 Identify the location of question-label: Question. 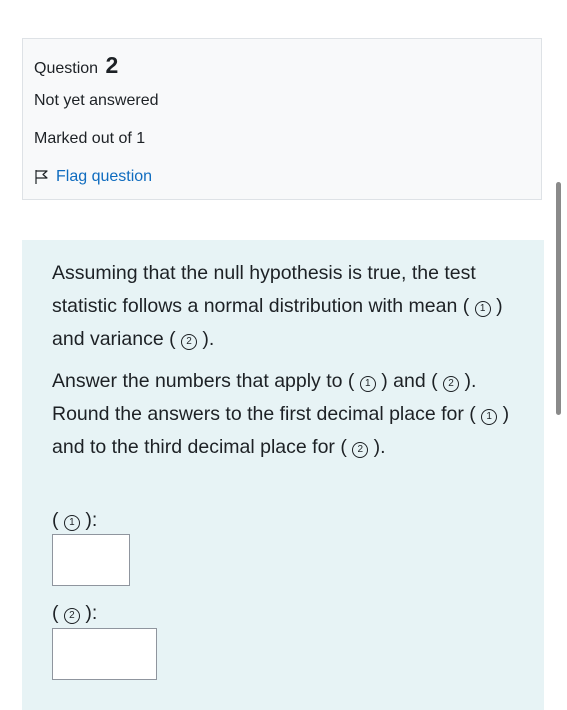
(66, 68).